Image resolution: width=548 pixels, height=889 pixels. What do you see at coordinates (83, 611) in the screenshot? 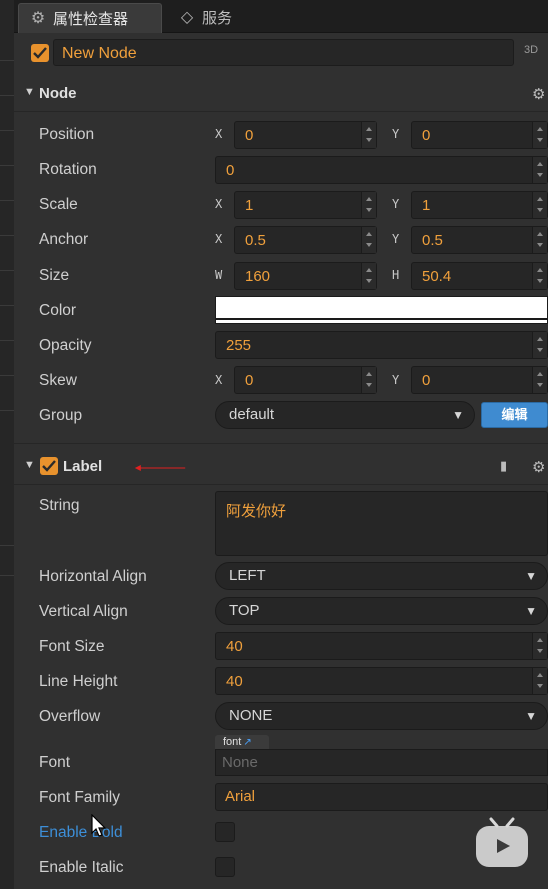
I see `vertical-align-label: Vertical Align` at bounding box center [83, 611].